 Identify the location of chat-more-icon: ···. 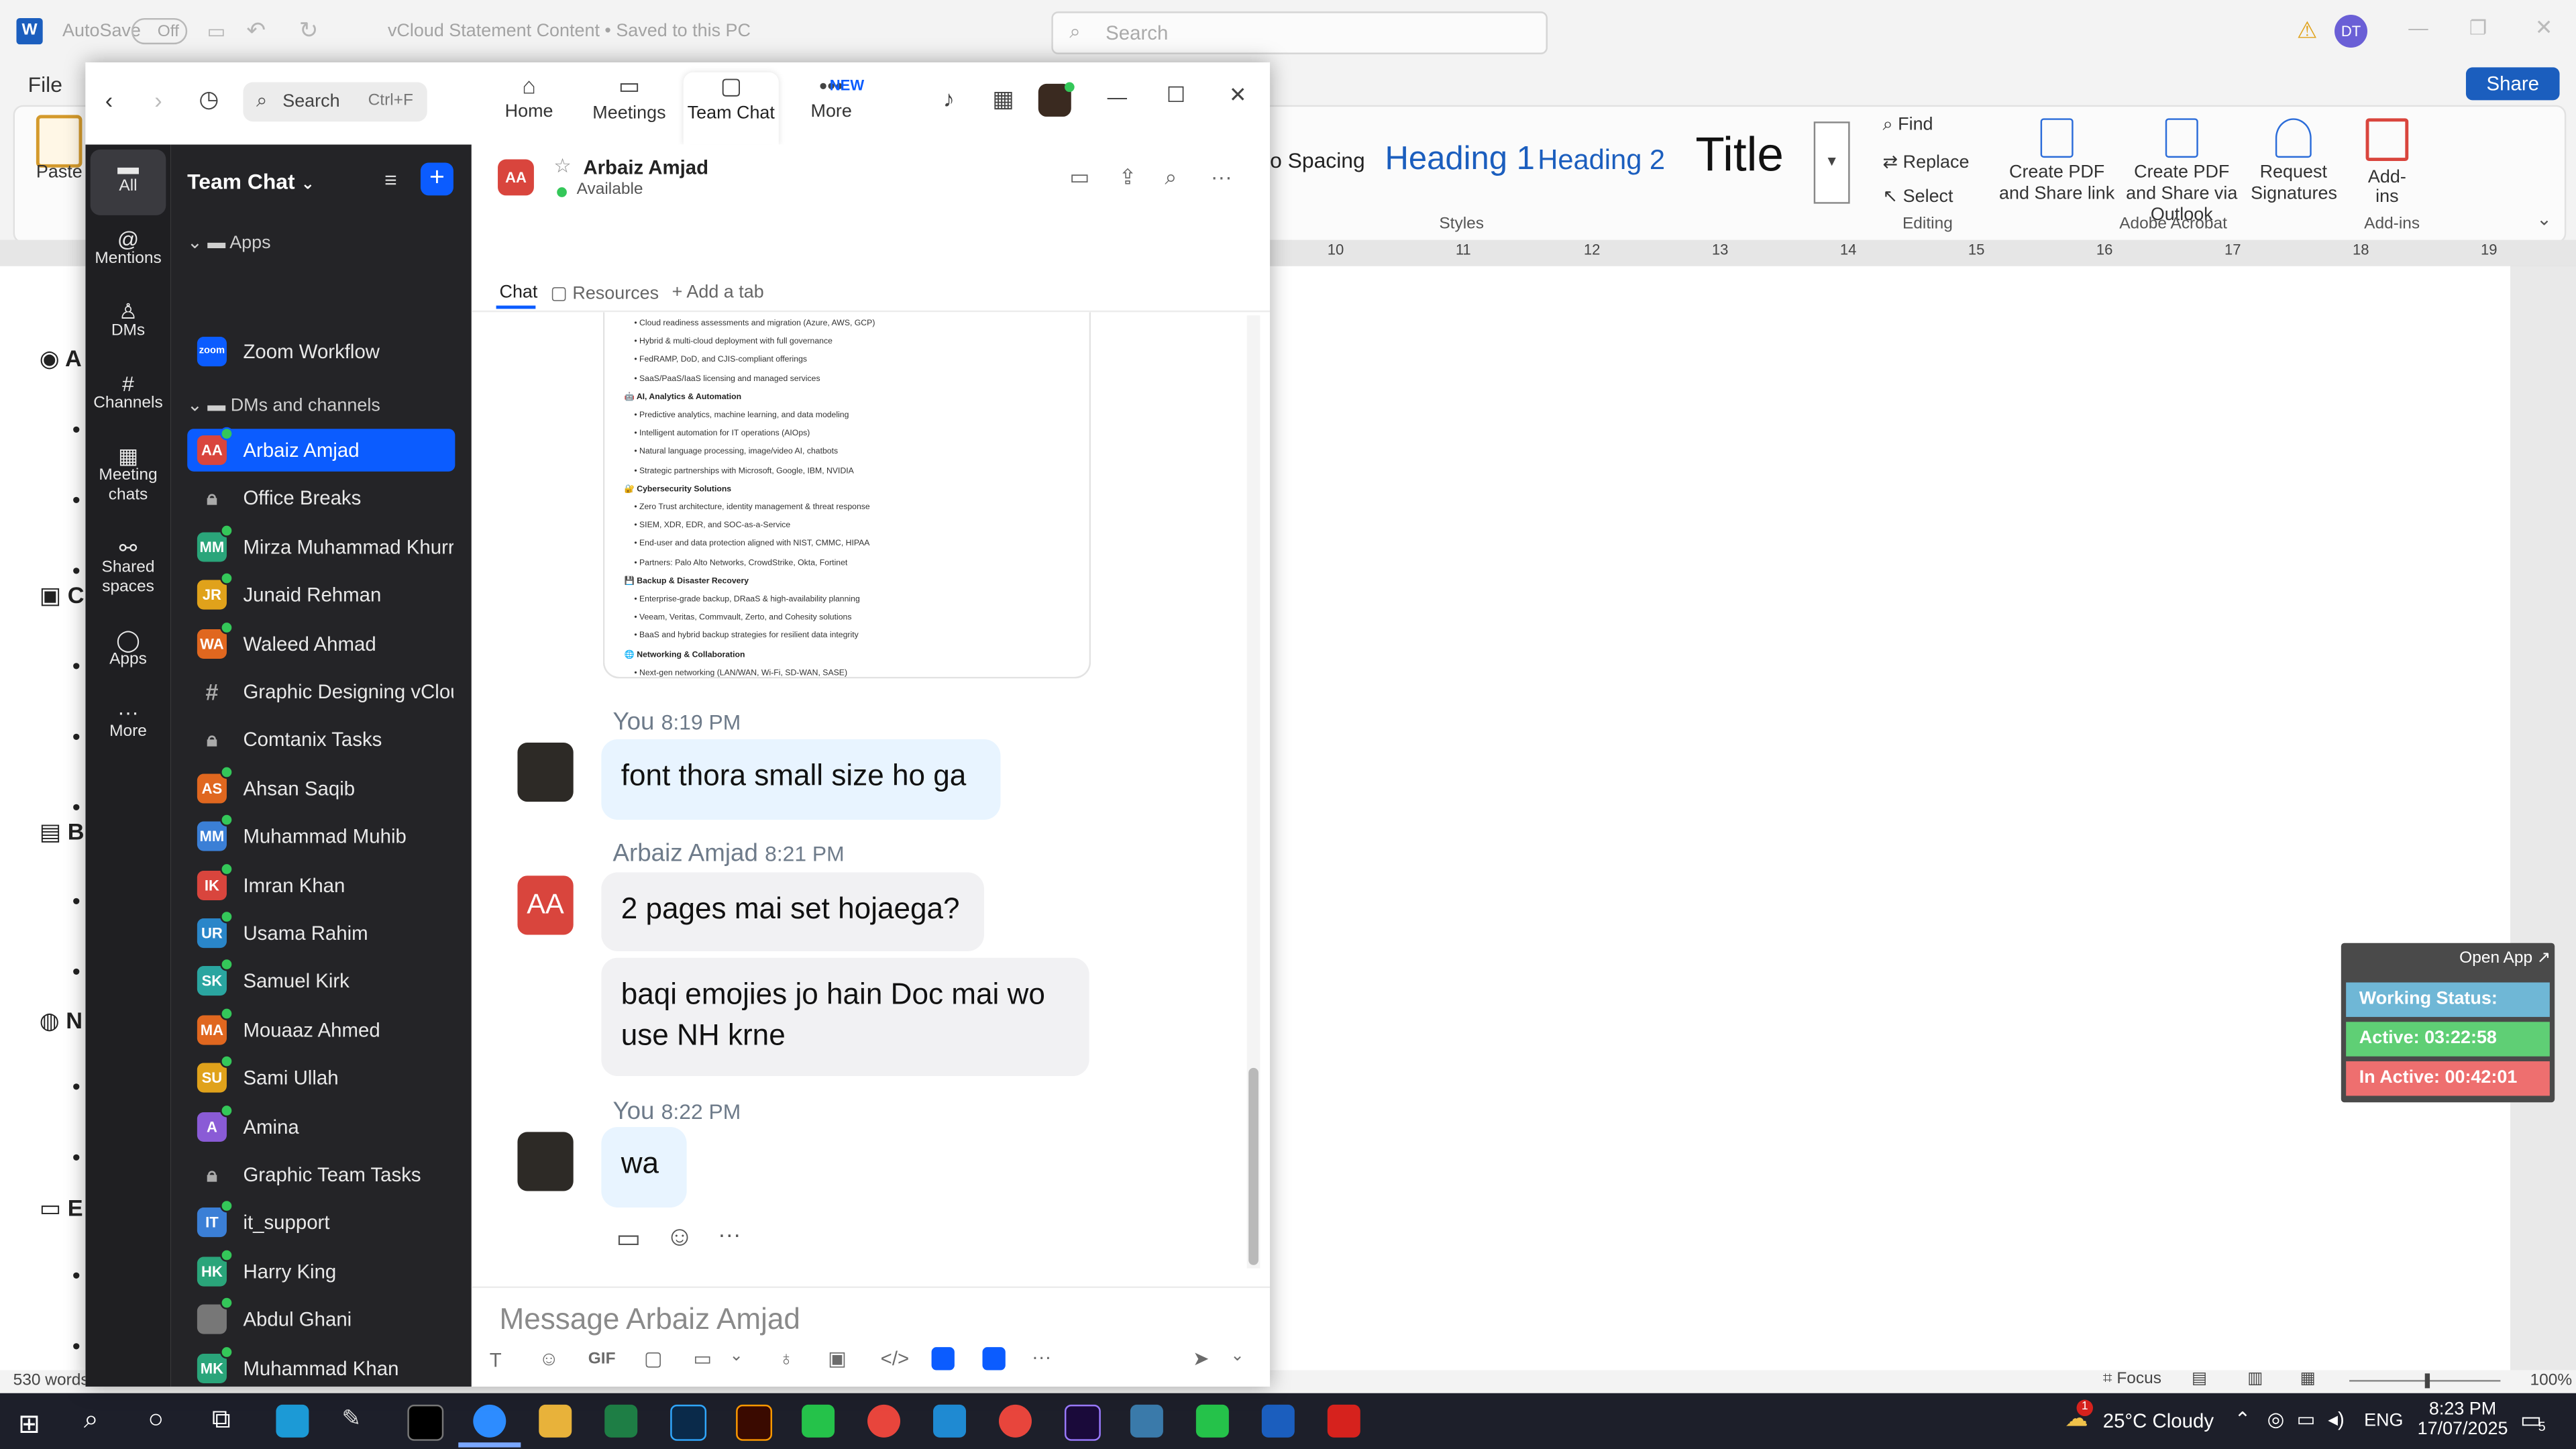
(1221, 176).